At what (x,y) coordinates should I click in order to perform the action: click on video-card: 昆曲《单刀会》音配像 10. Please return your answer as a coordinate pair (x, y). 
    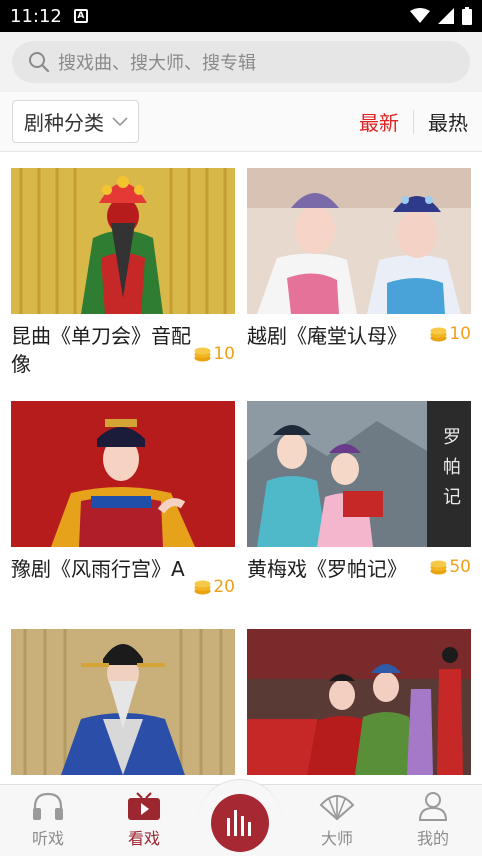
    Looking at the image, I should click on (123, 272).